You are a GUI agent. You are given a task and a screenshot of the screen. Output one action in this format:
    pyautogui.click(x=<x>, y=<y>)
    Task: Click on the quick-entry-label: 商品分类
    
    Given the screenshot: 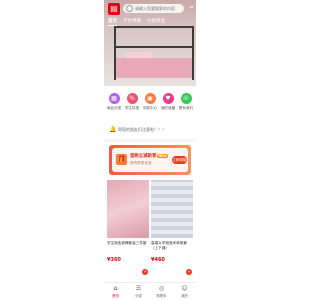 What is the action you would take?
    pyautogui.click(x=114, y=108)
    